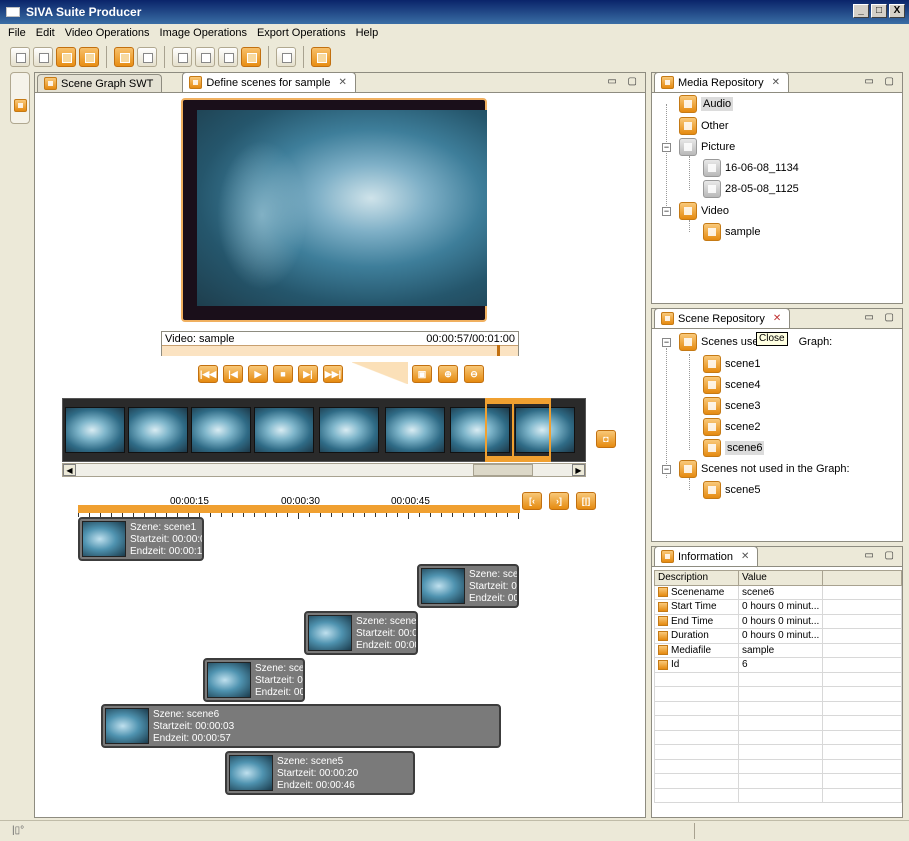 Image resolution: width=909 pixels, height=841 pixels. What do you see at coordinates (731, 364) in the screenshot?
I see `tree-item-scene1: scene1` at bounding box center [731, 364].